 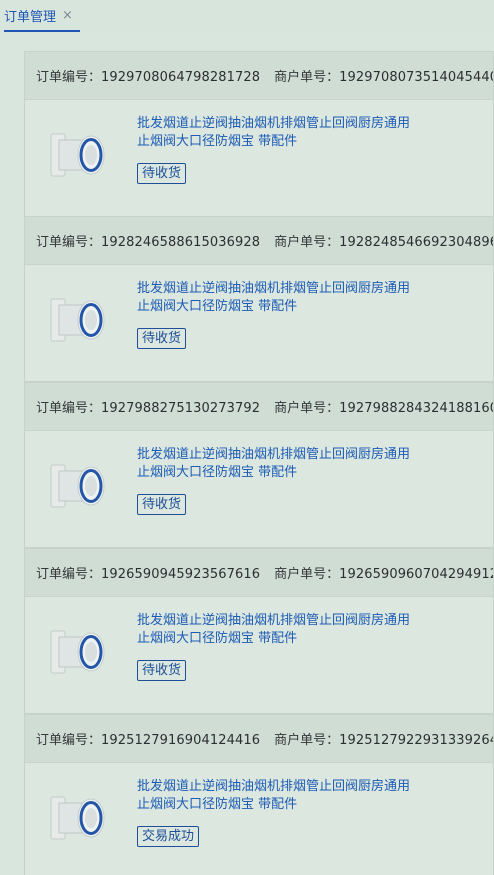 I want to click on merchant-number-value: 1928248546692304896, so click(x=416, y=242).